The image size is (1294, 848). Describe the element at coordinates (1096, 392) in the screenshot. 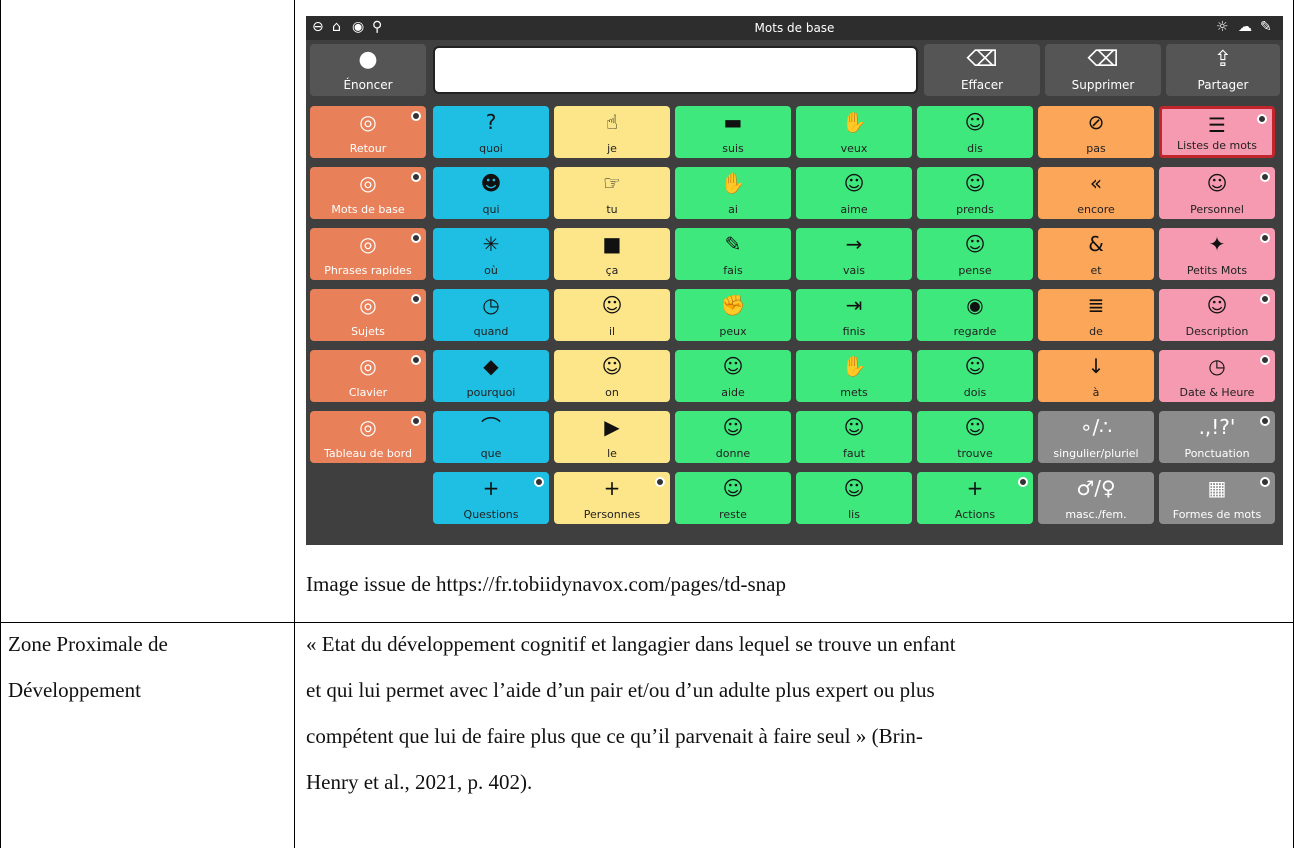

I see `word-label: à` at that location.